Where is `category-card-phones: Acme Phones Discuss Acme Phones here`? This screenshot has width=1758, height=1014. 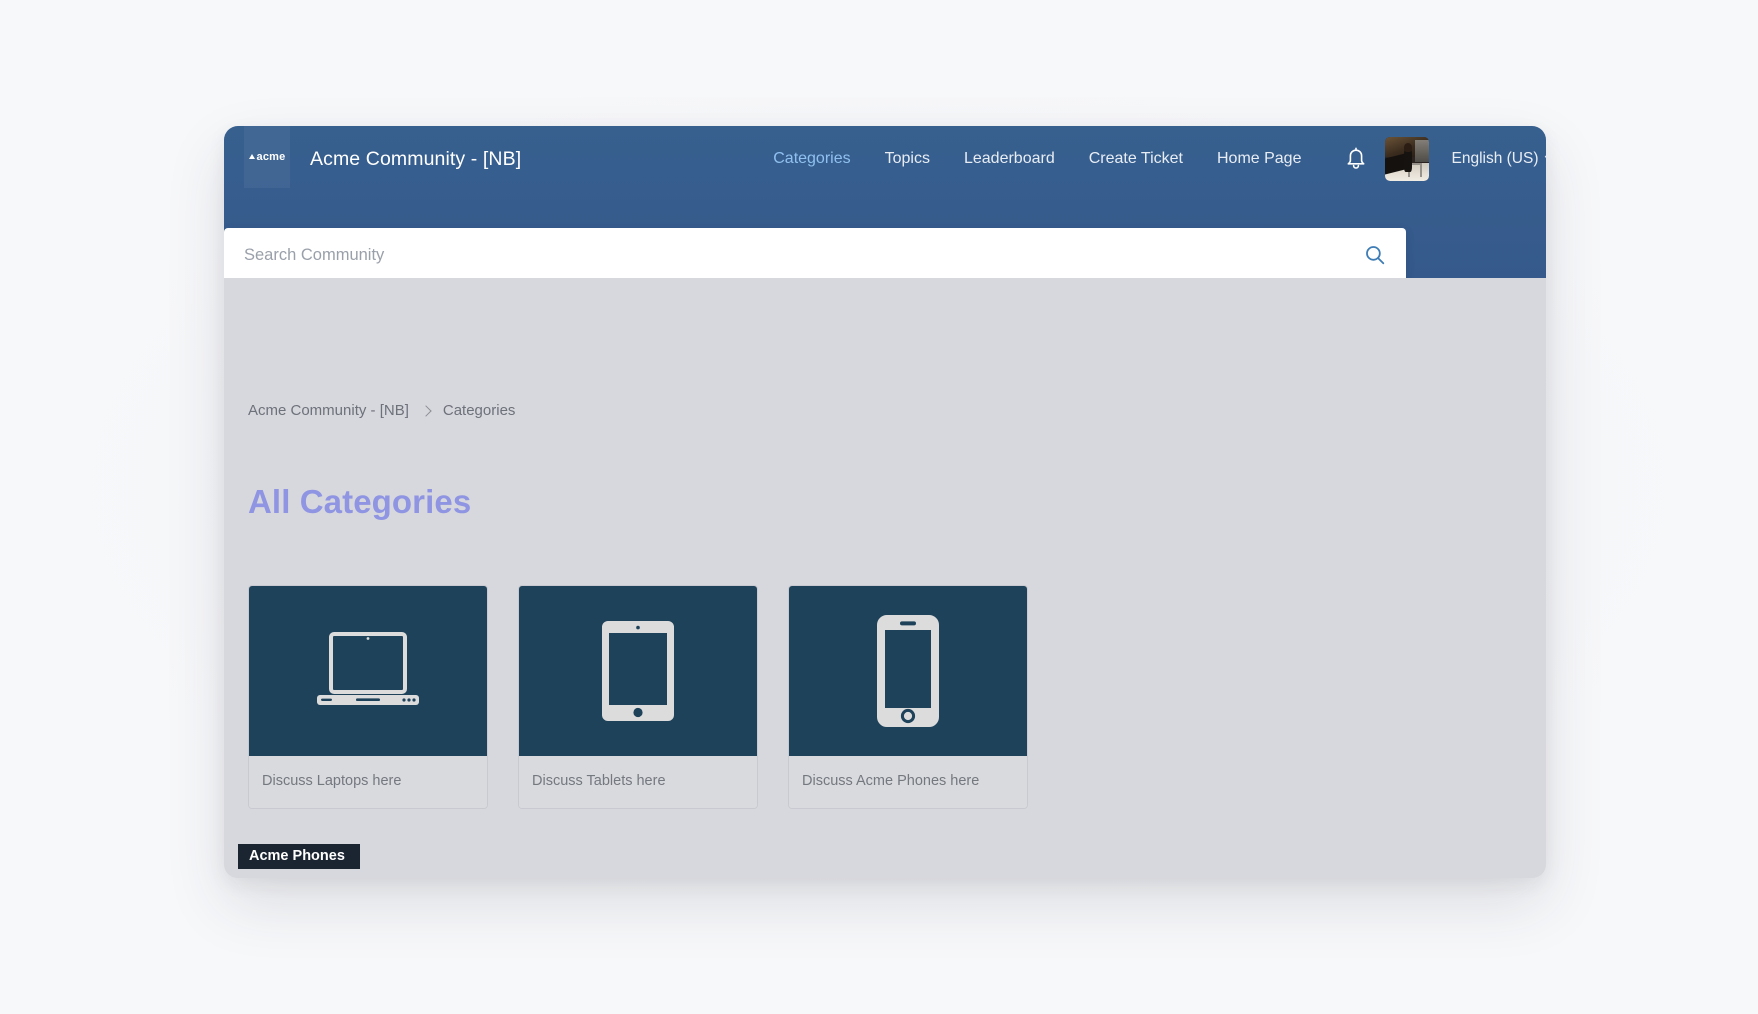 category-card-phones: Acme Phones Discuss Acme Phones here is located at coordinates (633, 727).